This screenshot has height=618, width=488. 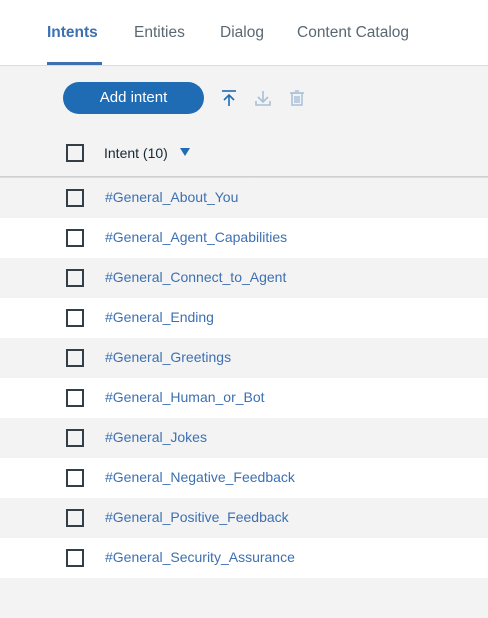 I want to click on active-tab-indicator, so click(x=74, y=63).